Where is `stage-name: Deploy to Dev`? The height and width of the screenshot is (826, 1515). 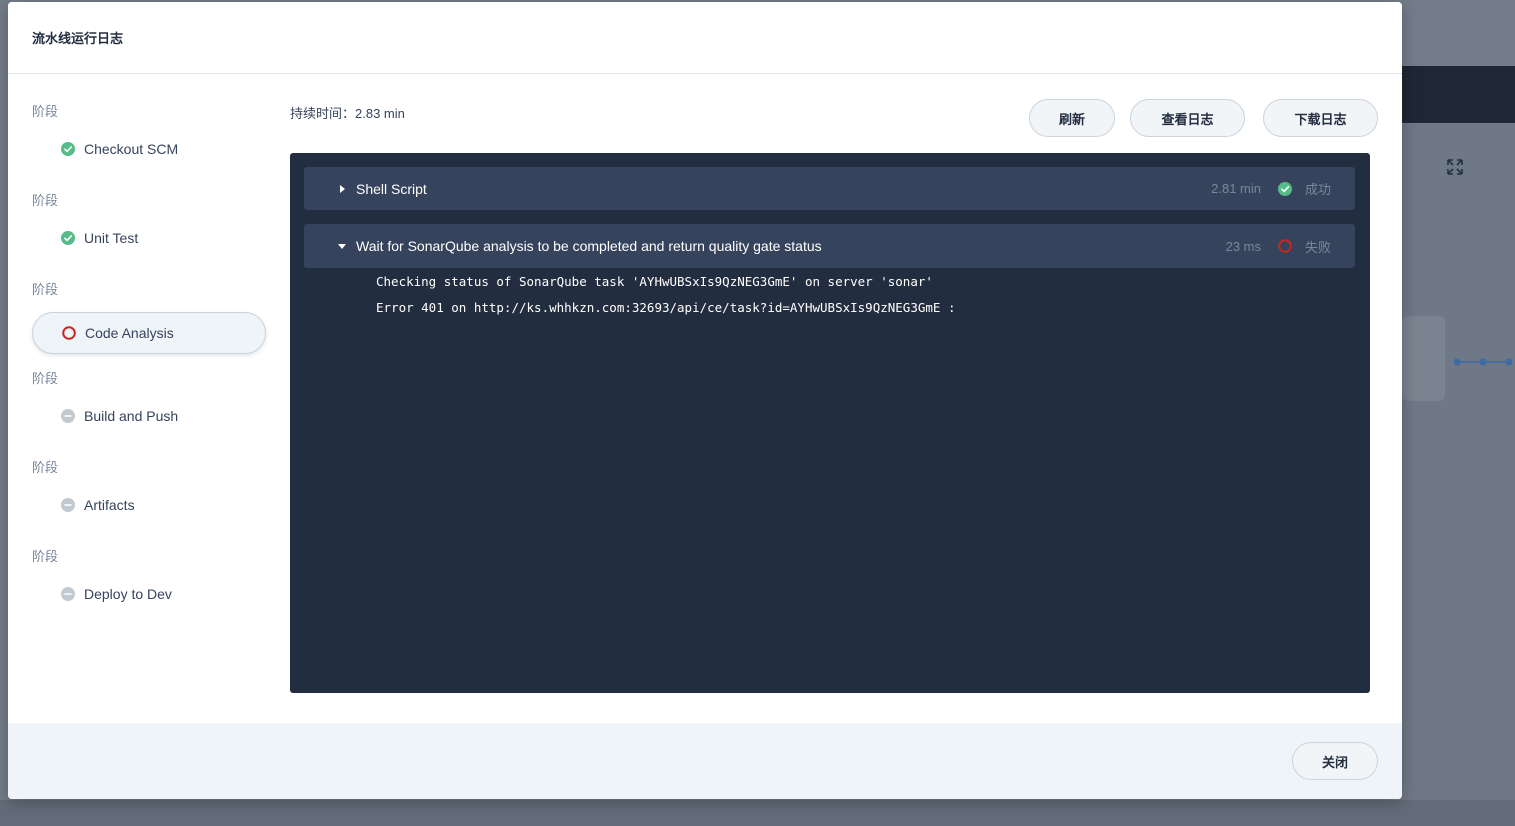
stage-name: Deploy to Dev is located at coordinates (128, 594).